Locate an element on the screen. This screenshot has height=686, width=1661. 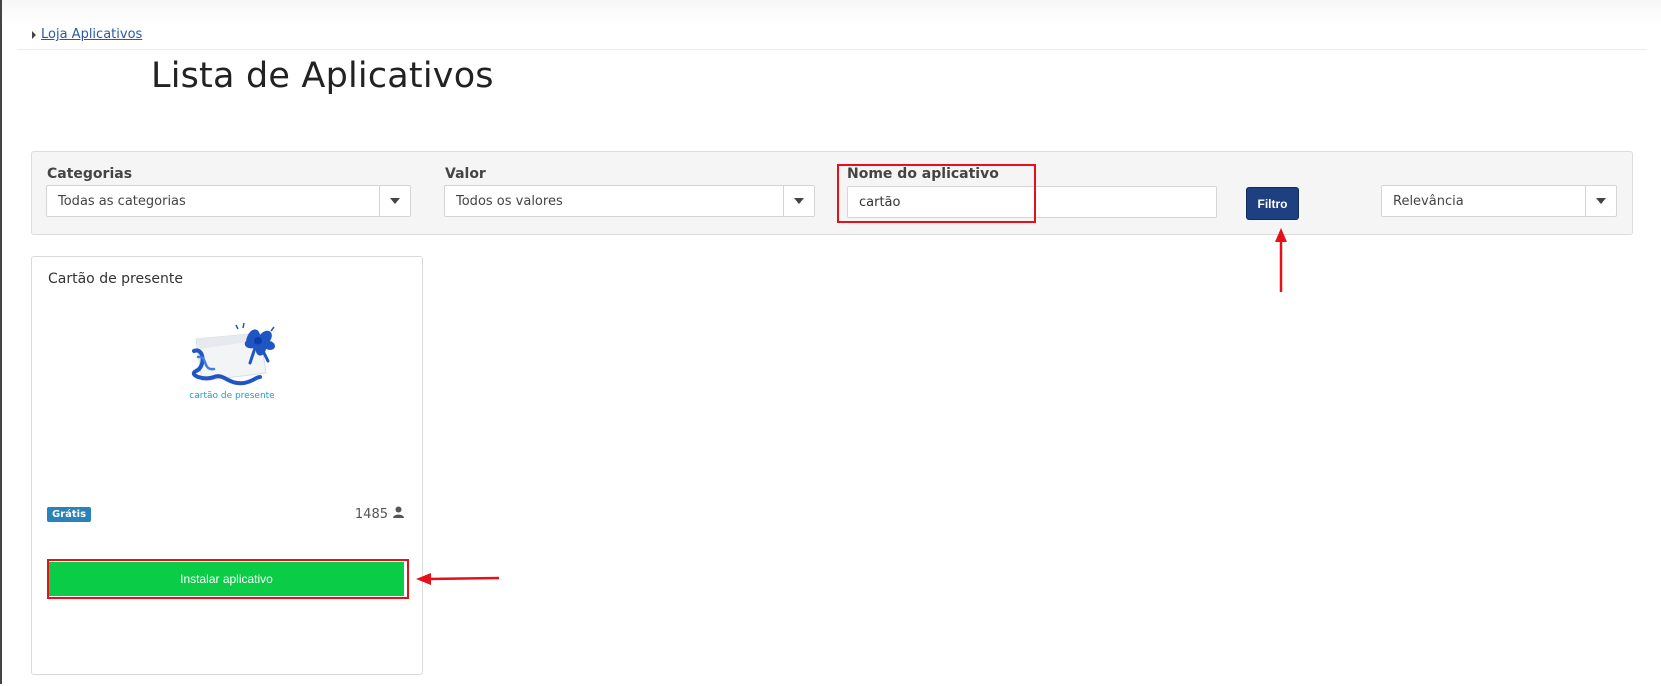
install-app-button: Instalar aplicativo is located at coordinates (226, 579).